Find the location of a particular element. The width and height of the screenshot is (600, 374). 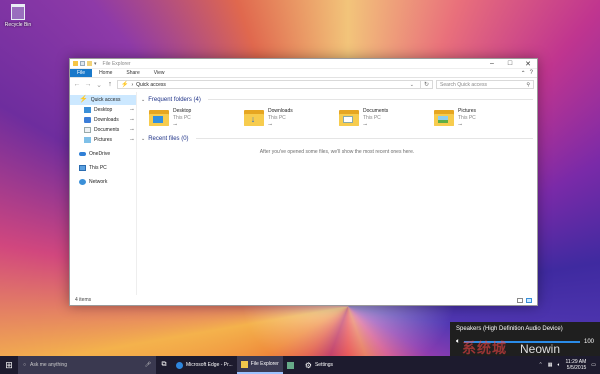

recent-files-header: ⌄ Recent files (0) is located at coordinates (337, 138).